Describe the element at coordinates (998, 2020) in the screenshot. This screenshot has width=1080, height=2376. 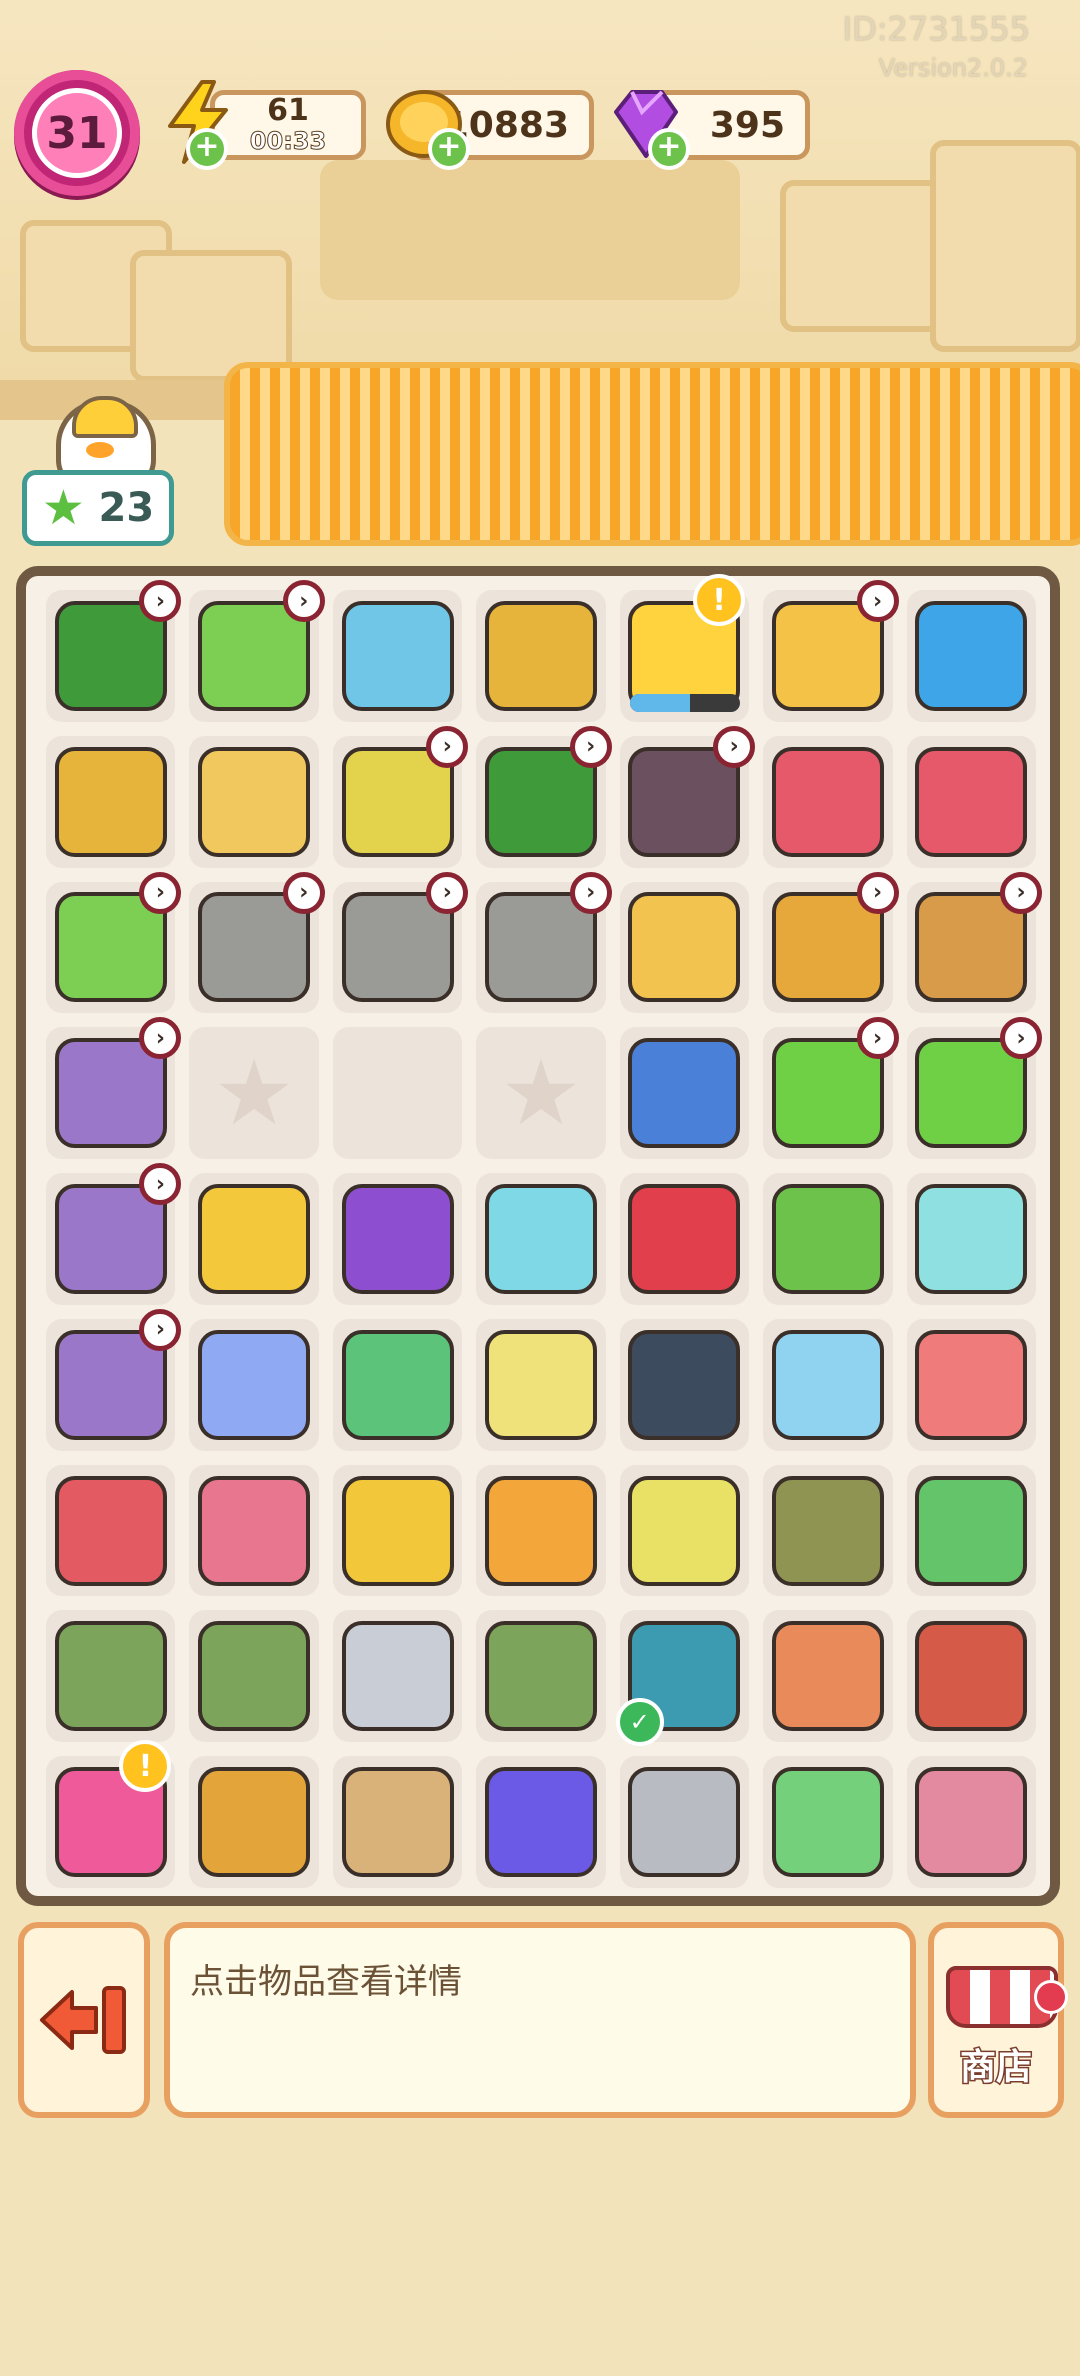
I see `shop-button: 商店` at that location.